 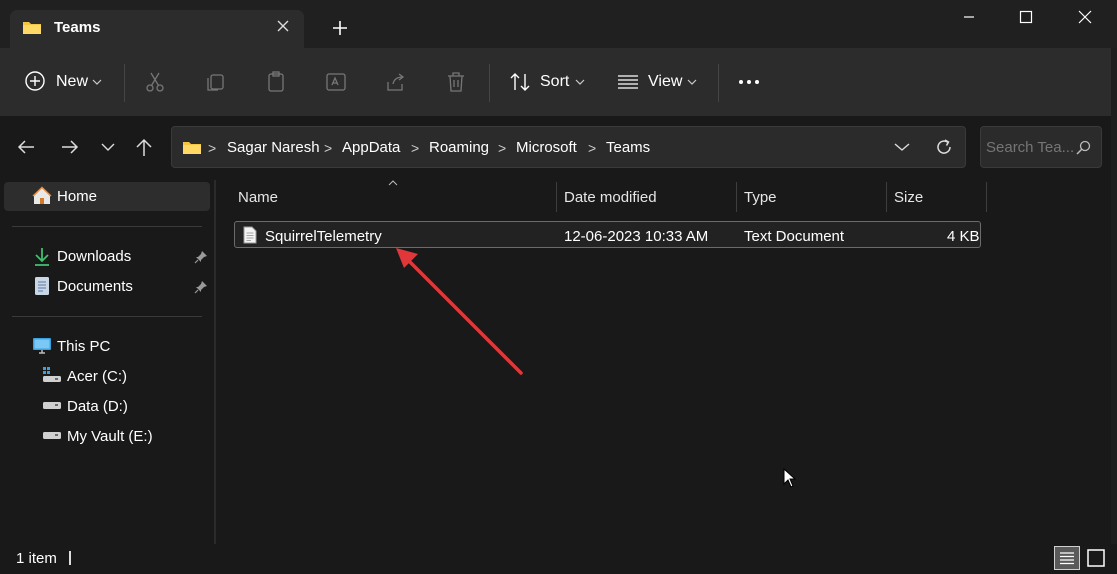 I want to click on breadcrumb-item: Teams, so click(x=628, y=147).